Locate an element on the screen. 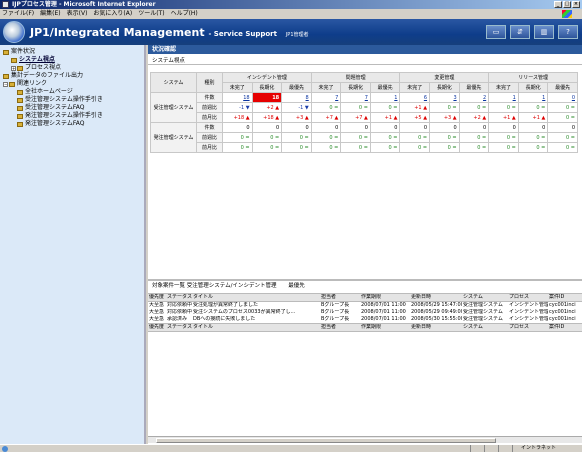 The height and width of the screenshot is (452, 582). case-title-link: DBへの接続に失敗しました is located at coordinates (256, 320).